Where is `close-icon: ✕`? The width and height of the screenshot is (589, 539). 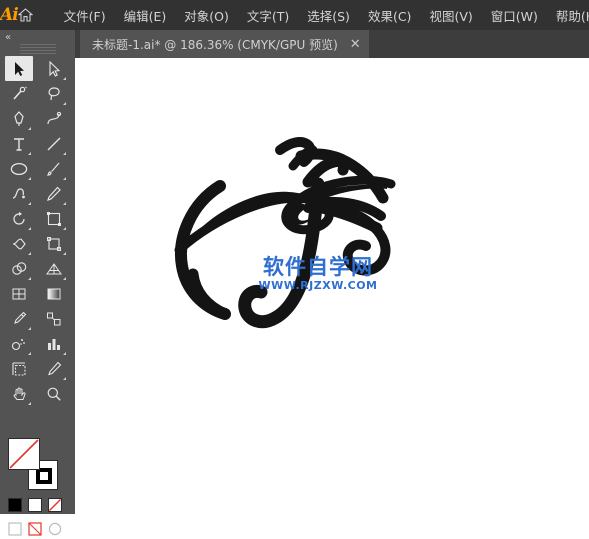 close-icon: ✕ is located at coordinates (355, 44).